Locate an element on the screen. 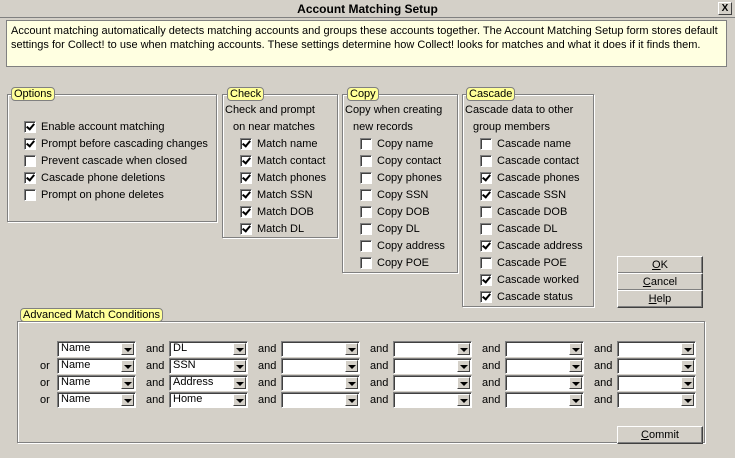 This screenshot has width=735, height=458. check-checkbox: Match SSN is located at coordinates (276, 196).